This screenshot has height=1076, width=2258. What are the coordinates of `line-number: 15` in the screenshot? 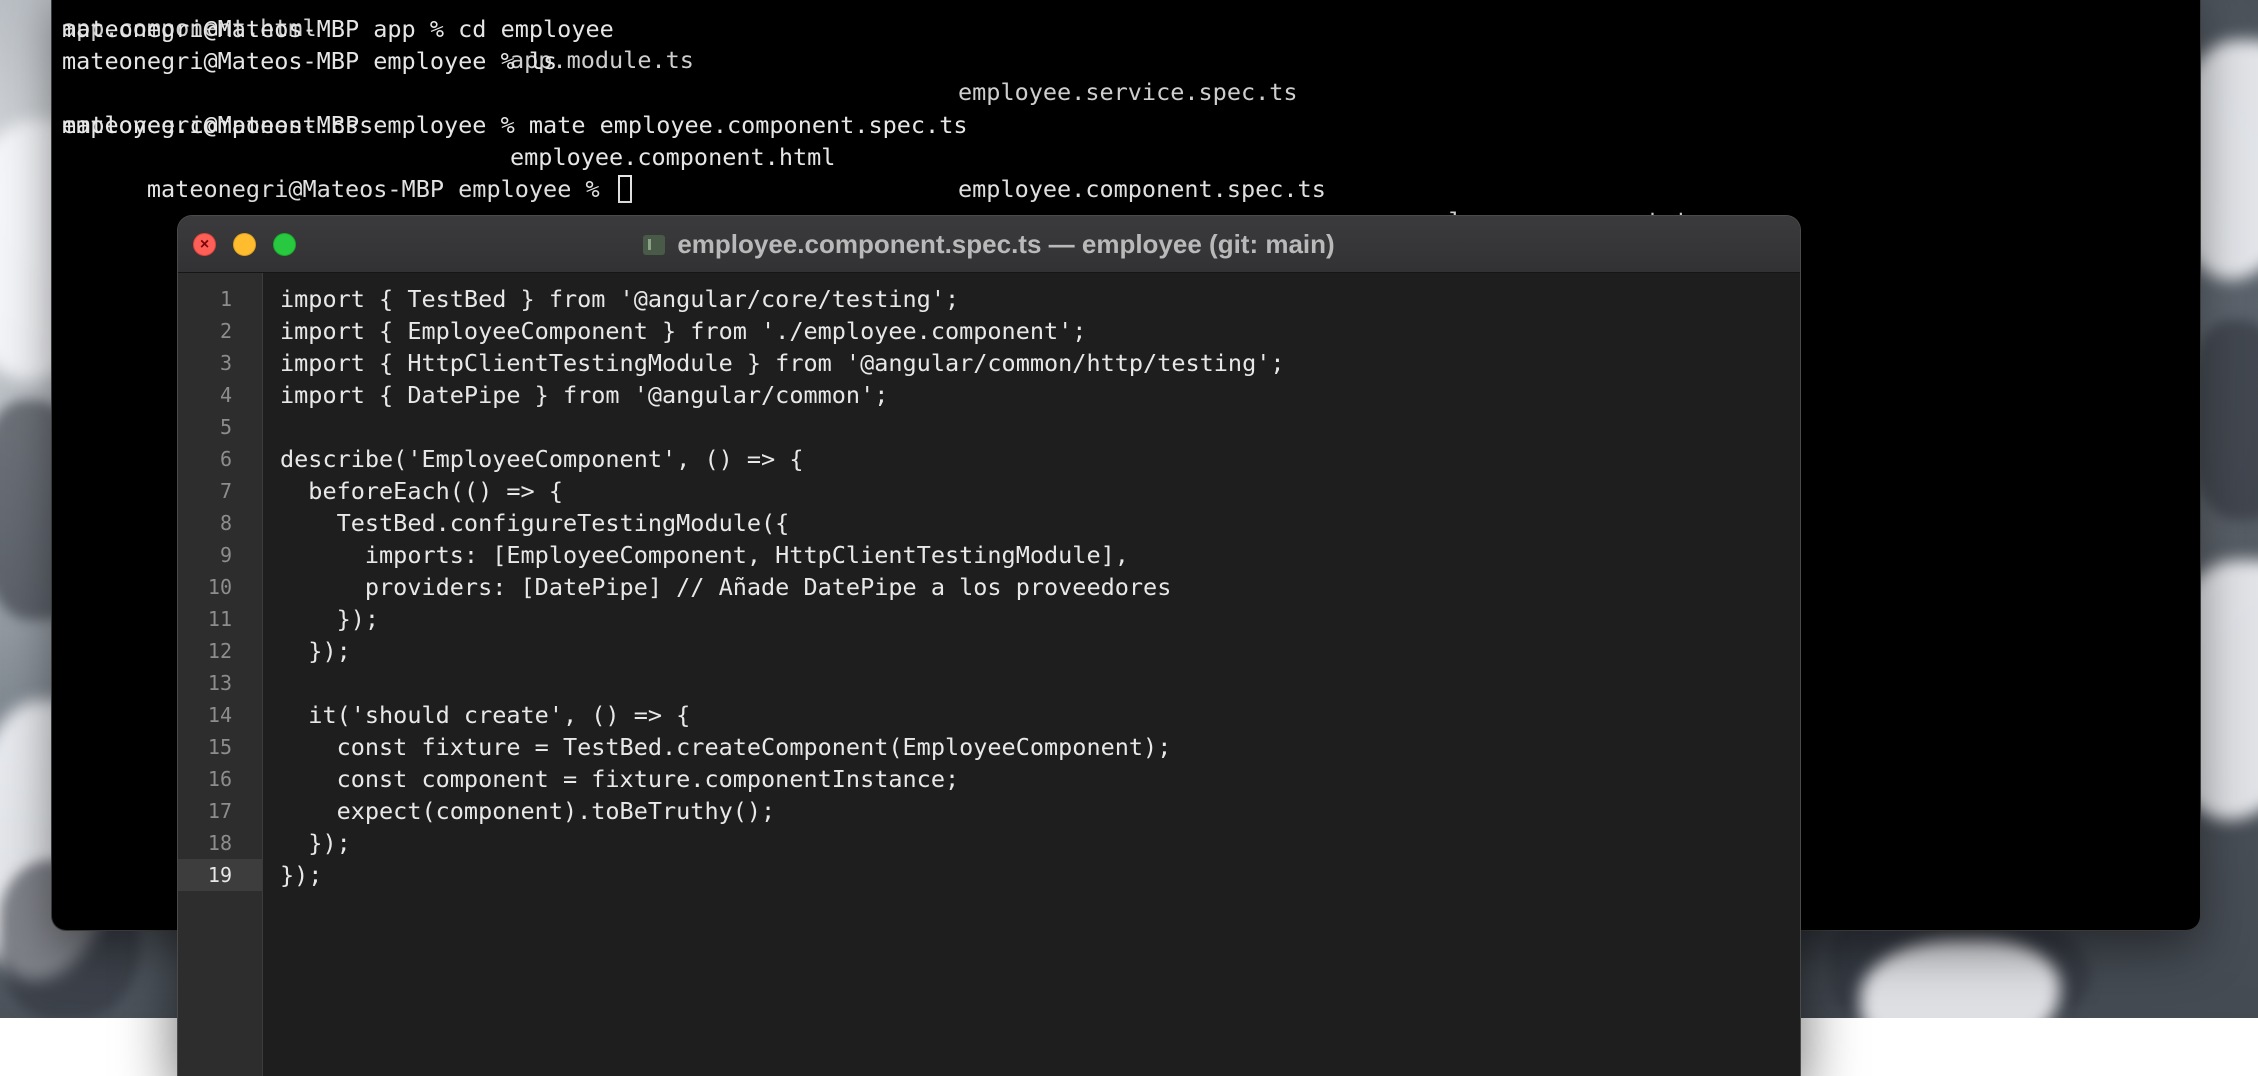 It's located at (219, 747).